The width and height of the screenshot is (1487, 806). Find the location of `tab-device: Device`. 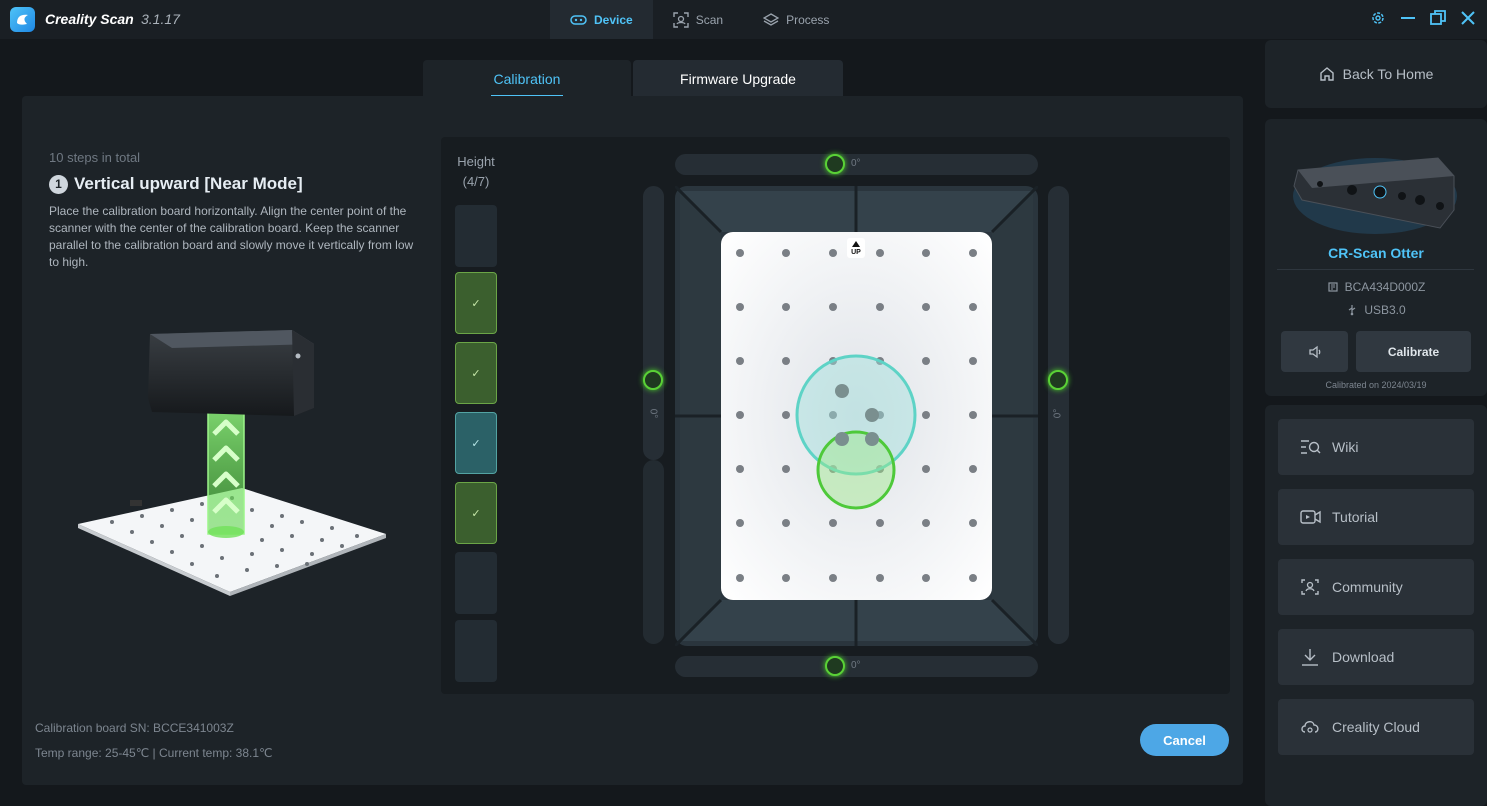

tab-device: Device is located at coordinates (601, 19).